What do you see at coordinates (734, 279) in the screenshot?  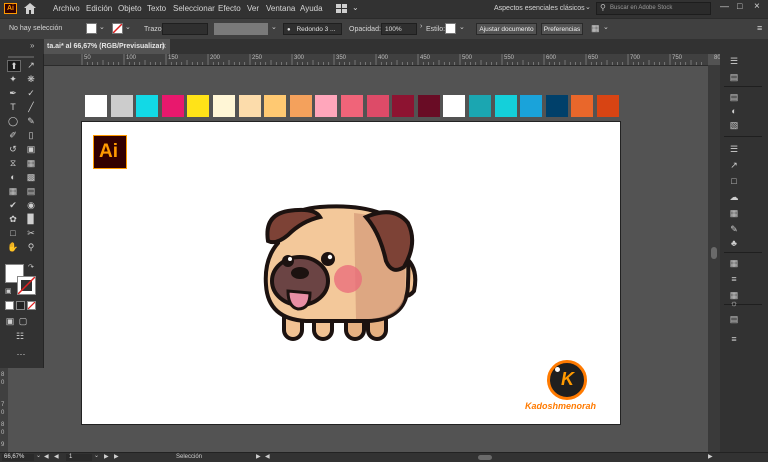 I see `align-panel-icon: ≡` at bounding box center [734, 279].